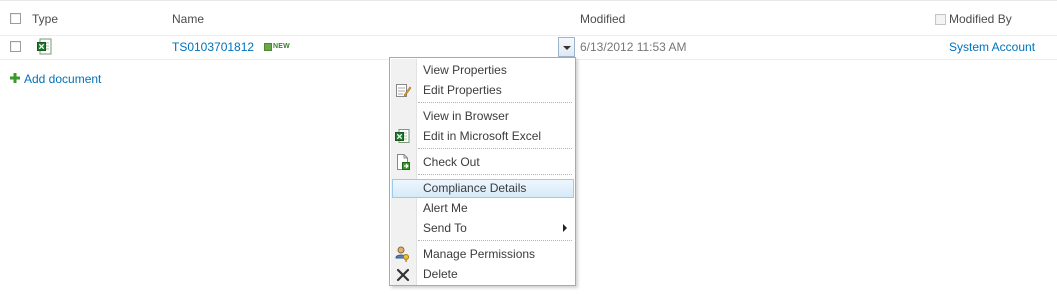 This screenshot has height=294, width=1057. I want to click on row-checkbox, so click(15, 46).